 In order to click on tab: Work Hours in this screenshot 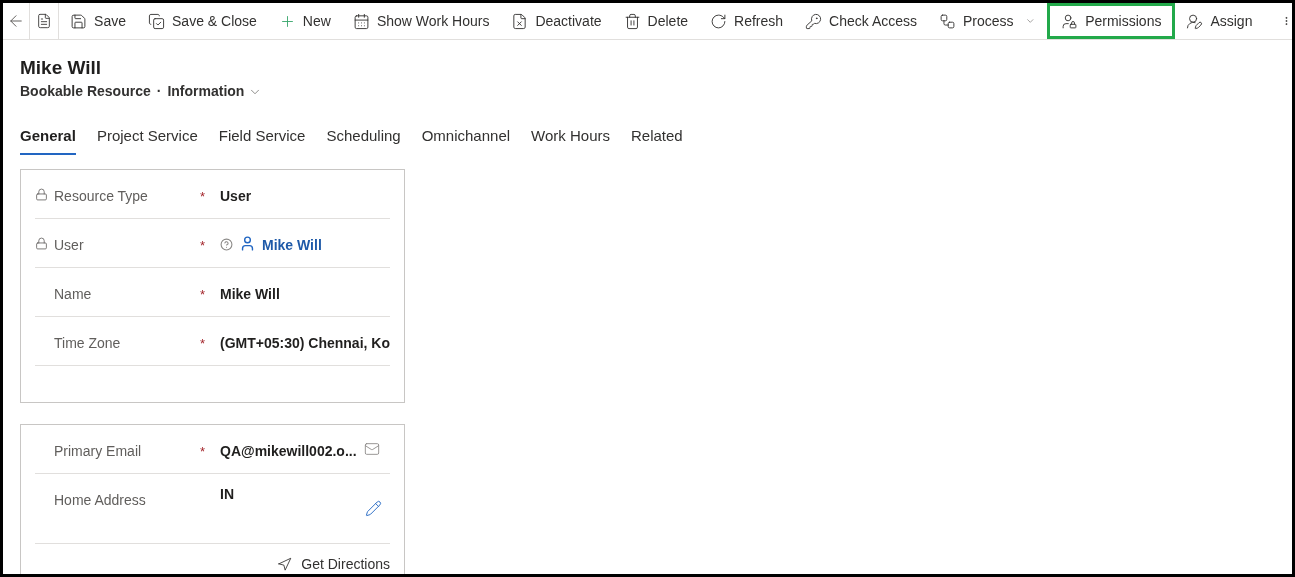, I will do `click(570, 140)`.